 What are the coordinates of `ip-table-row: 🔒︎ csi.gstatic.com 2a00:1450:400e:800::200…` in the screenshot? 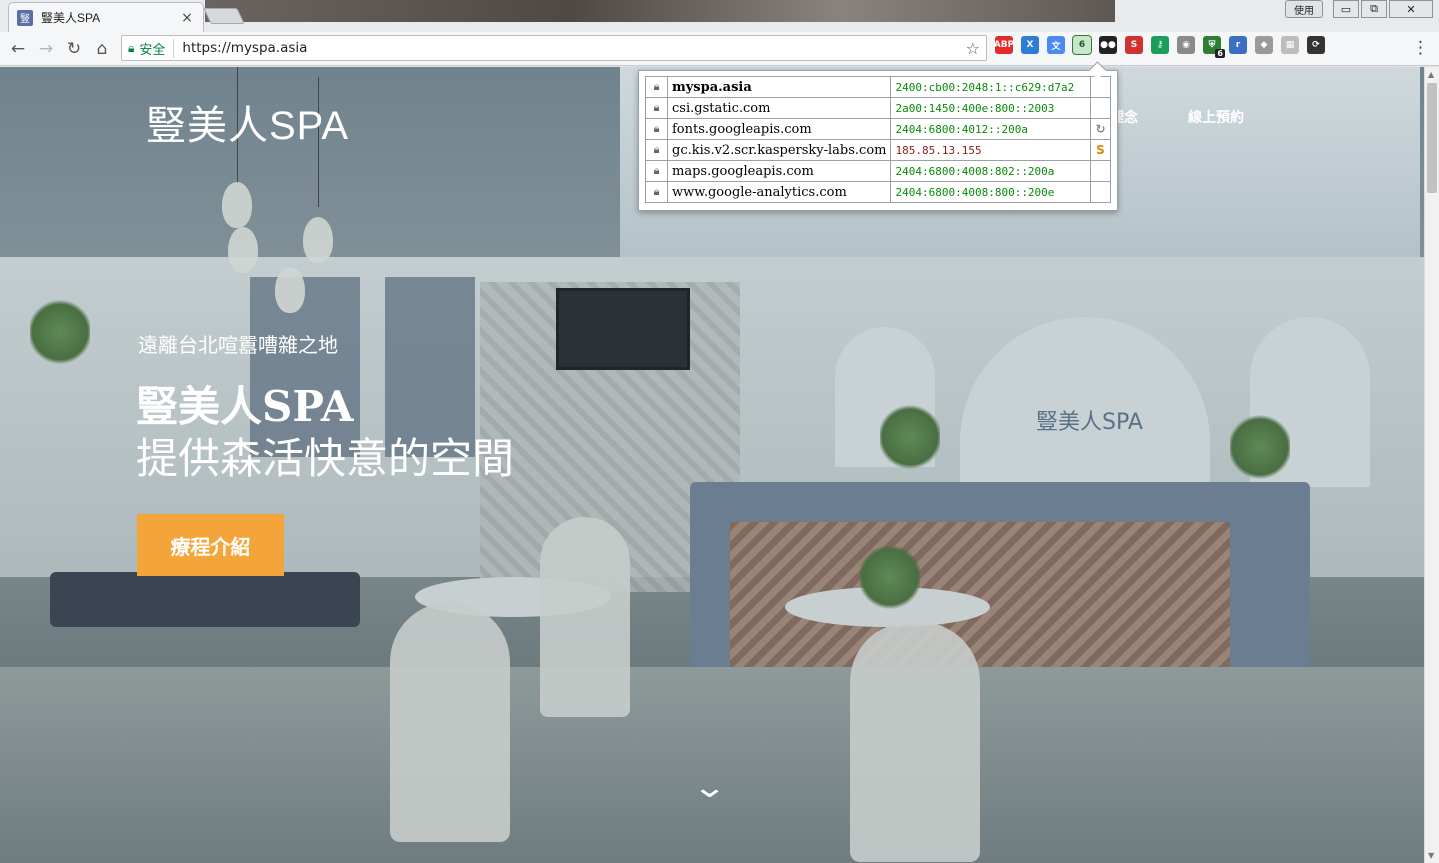 It's located at (878, 108).